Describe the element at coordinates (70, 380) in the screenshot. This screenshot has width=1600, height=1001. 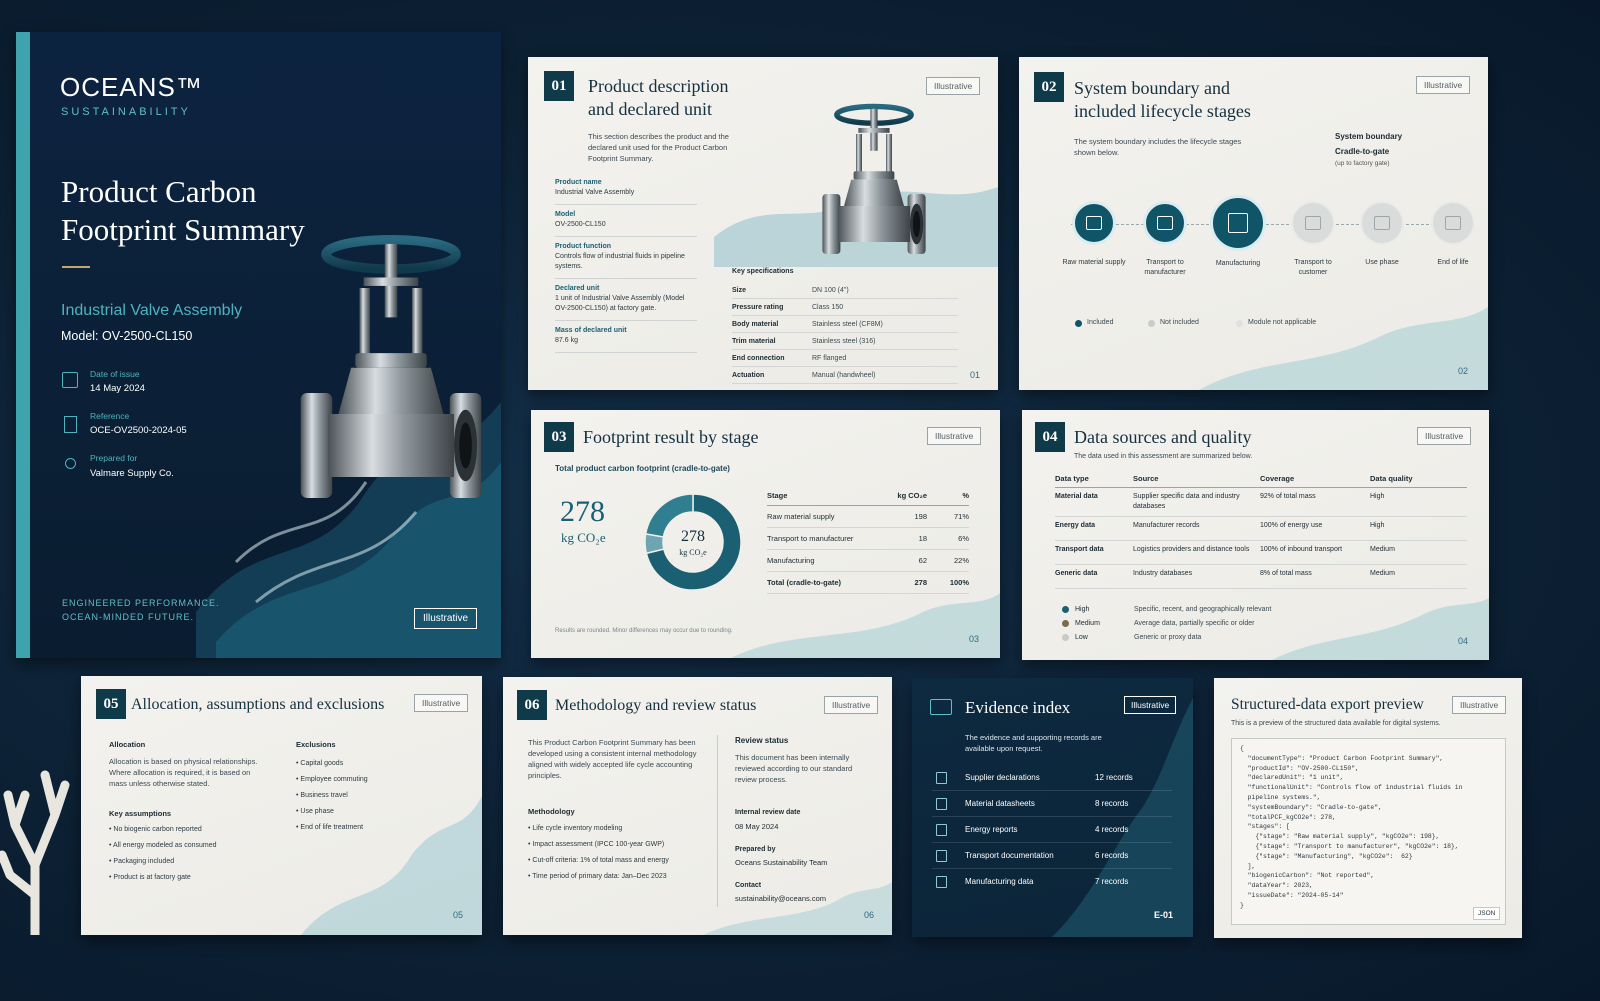
I see `calendar-icon` at that location.